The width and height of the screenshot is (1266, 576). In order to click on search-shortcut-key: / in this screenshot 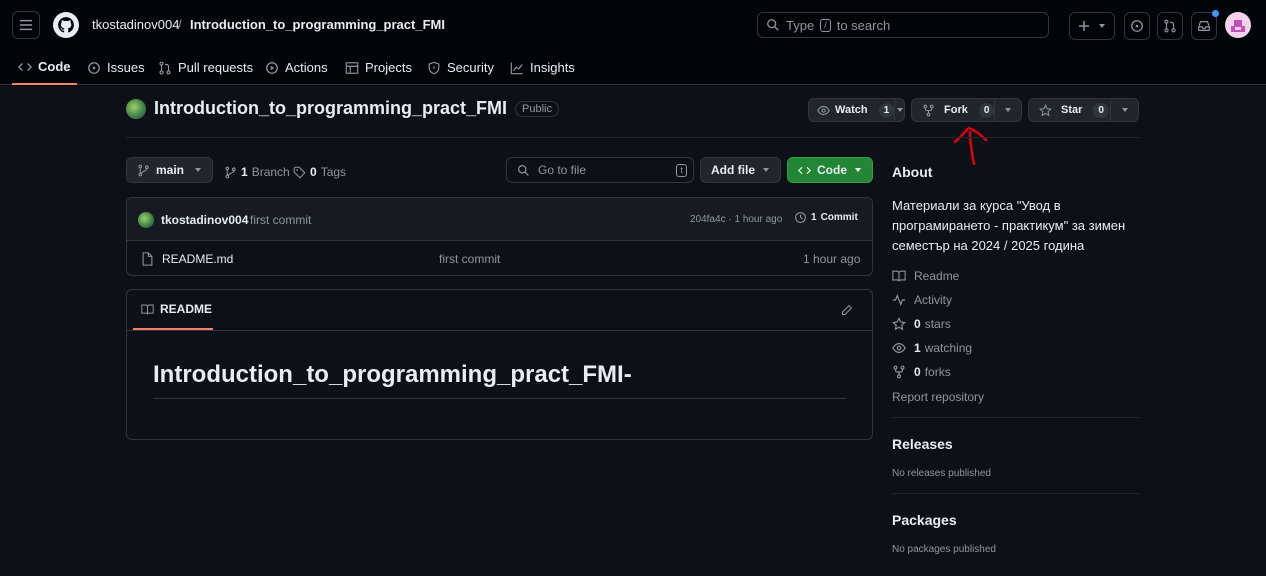, I will do `click(825, 25)`.